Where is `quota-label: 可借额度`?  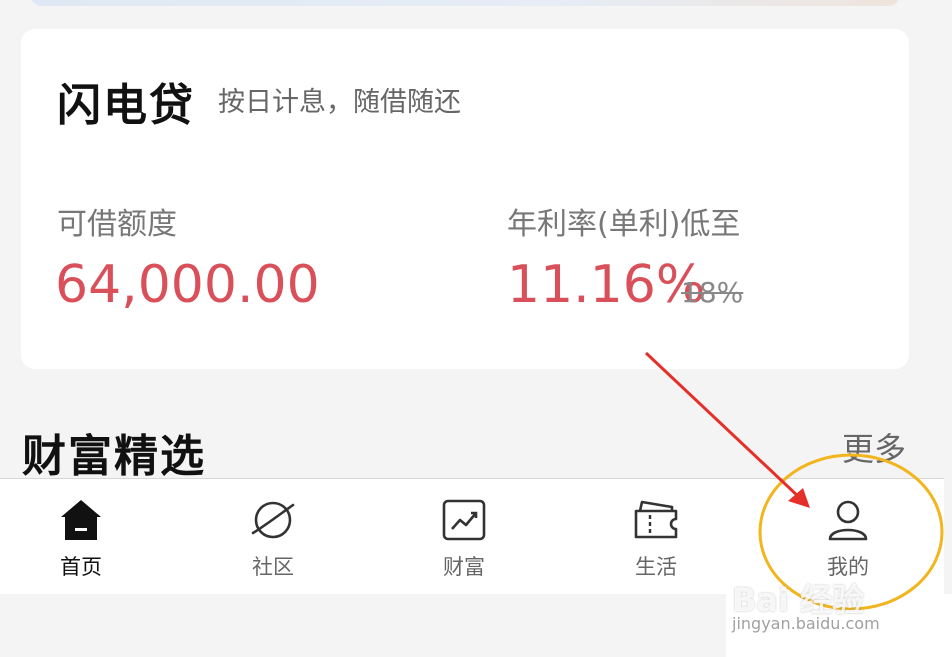
quota-label: 可借额度 is located at coordinates (117, 224).